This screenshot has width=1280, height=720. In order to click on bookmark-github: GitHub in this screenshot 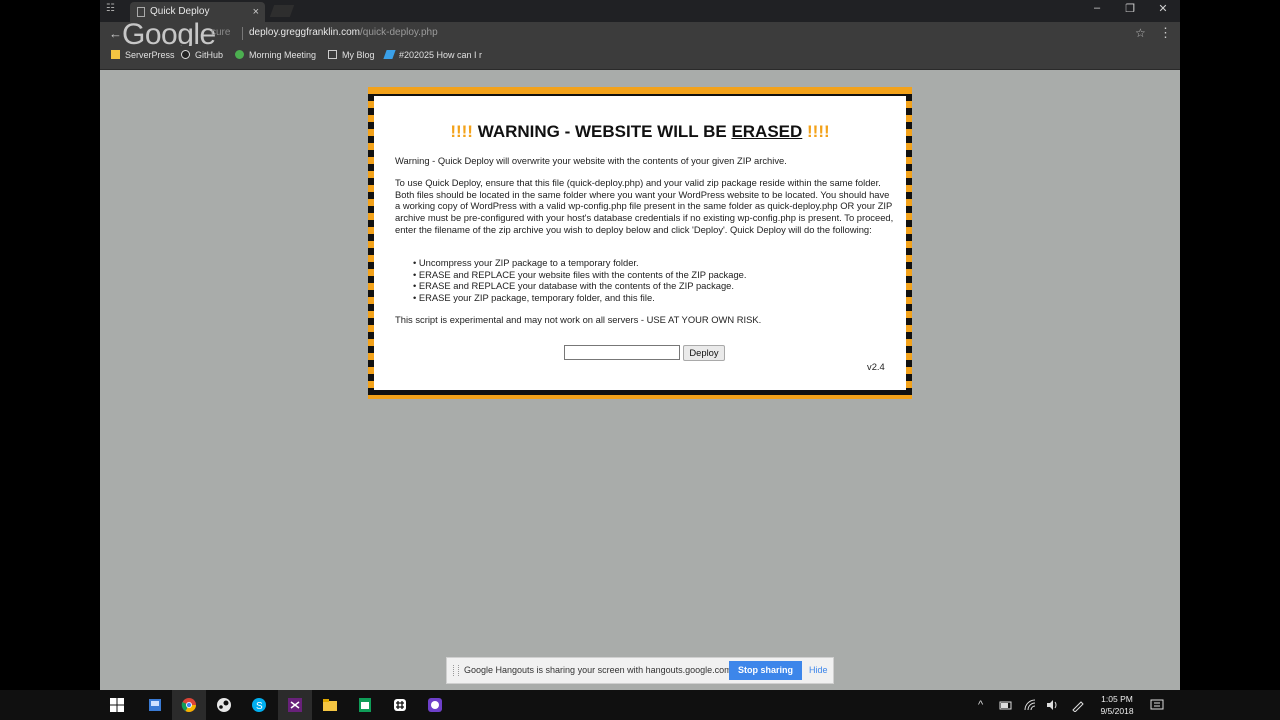, I will do `click(202, 55)`.